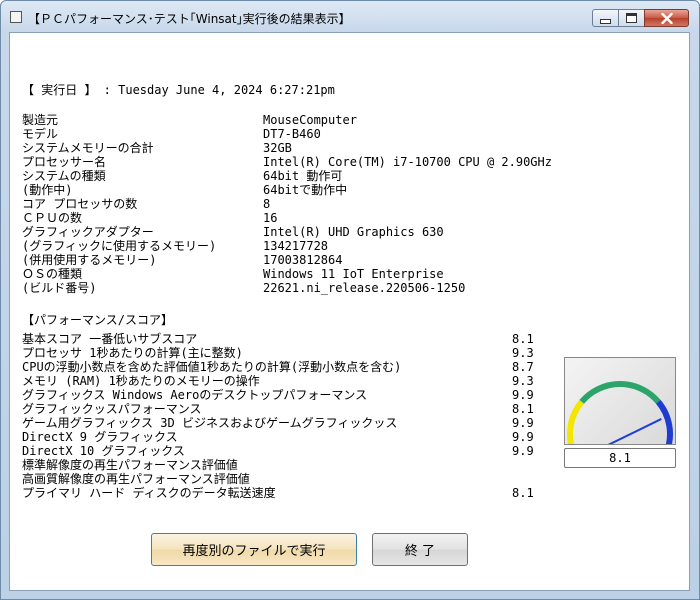  I want to click on score-row: ゲーム用グラフィックス 3D ビジネスおよびゲームグラフィックッス 9.9, so click(290, 423).